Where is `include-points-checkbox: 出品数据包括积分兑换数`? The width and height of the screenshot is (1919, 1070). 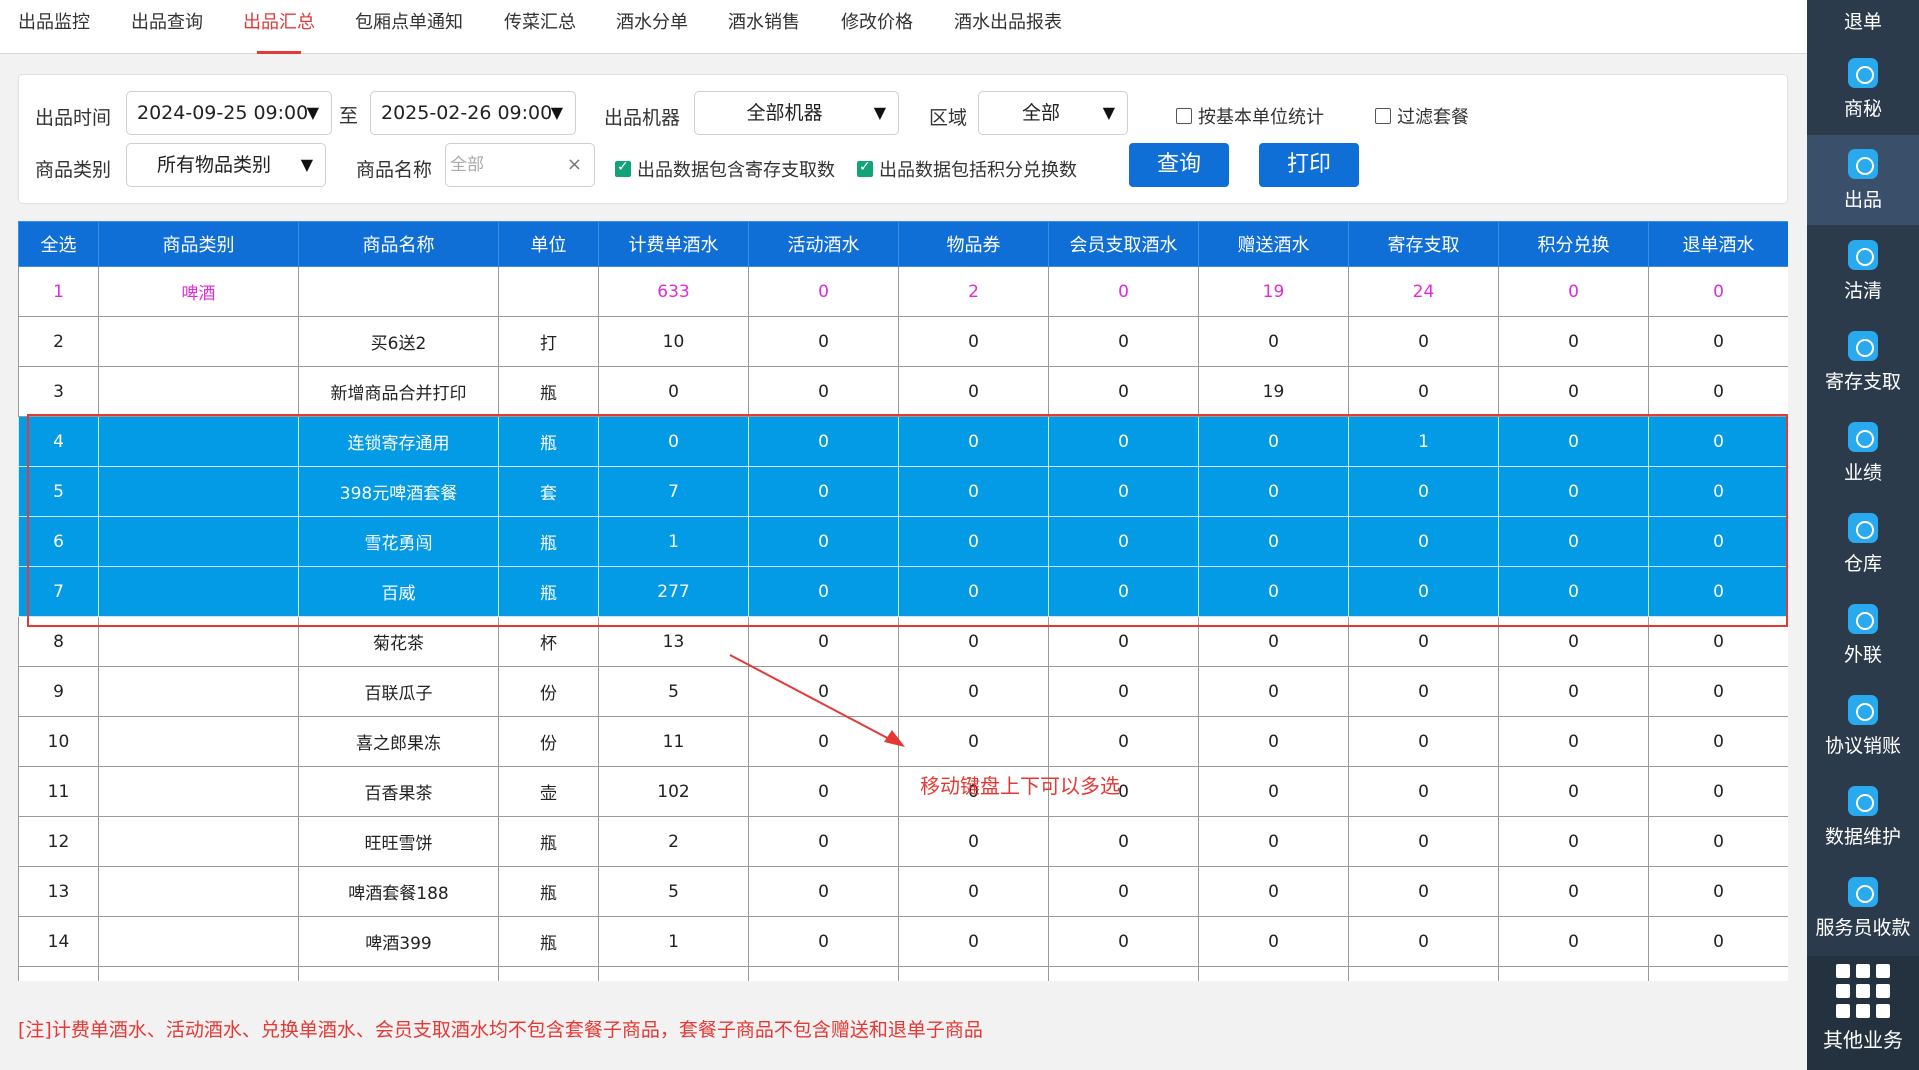 include-points-checkbox: 出品数据包括积分兑换数 is located at coordinates (967, 169).